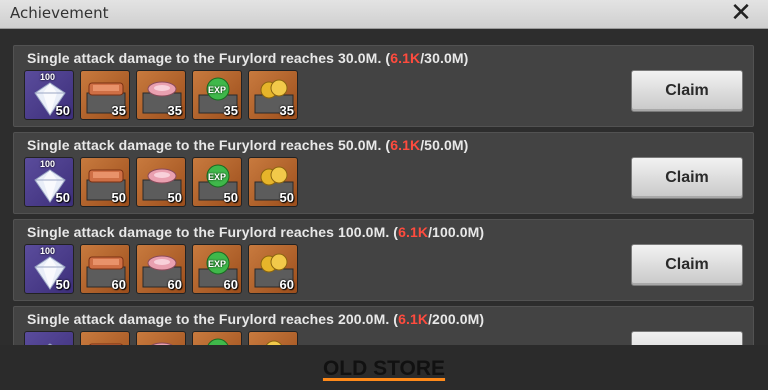 The width and height of the screenshot is (768, 390). I want to click on reward-diamond, so click(49, 338).